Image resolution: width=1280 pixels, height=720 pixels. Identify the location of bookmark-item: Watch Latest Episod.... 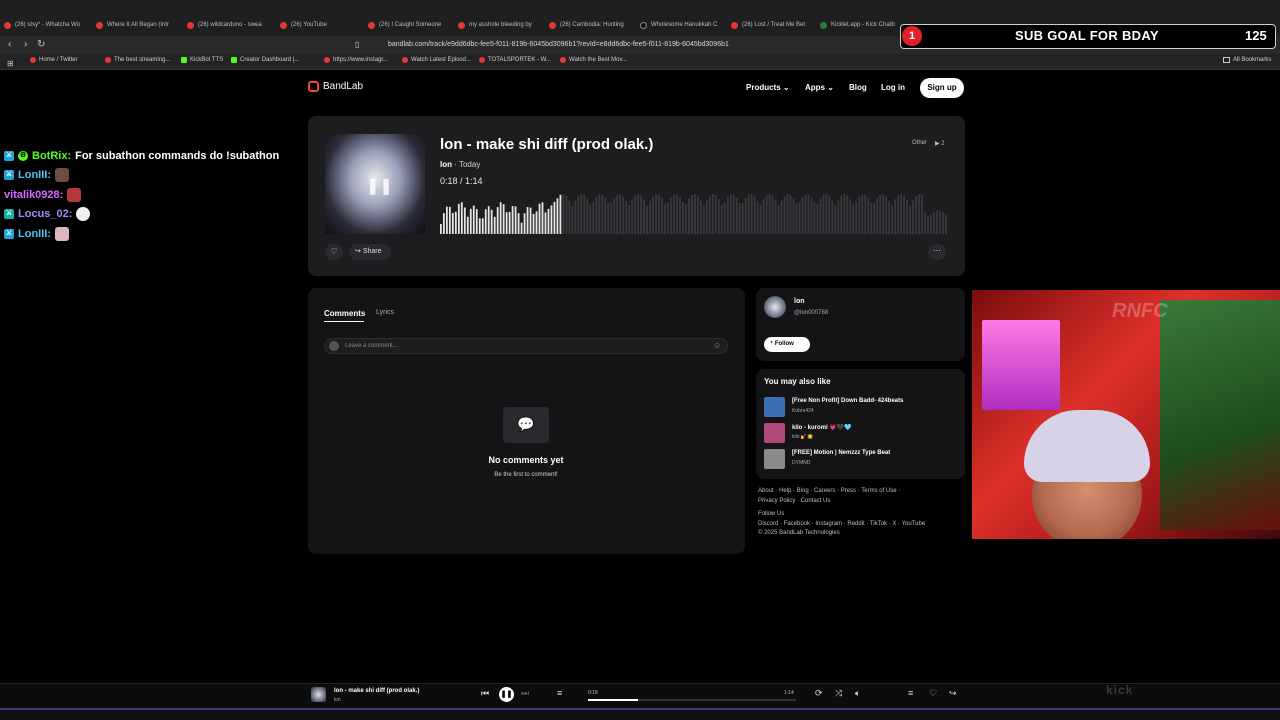
(436, 60).